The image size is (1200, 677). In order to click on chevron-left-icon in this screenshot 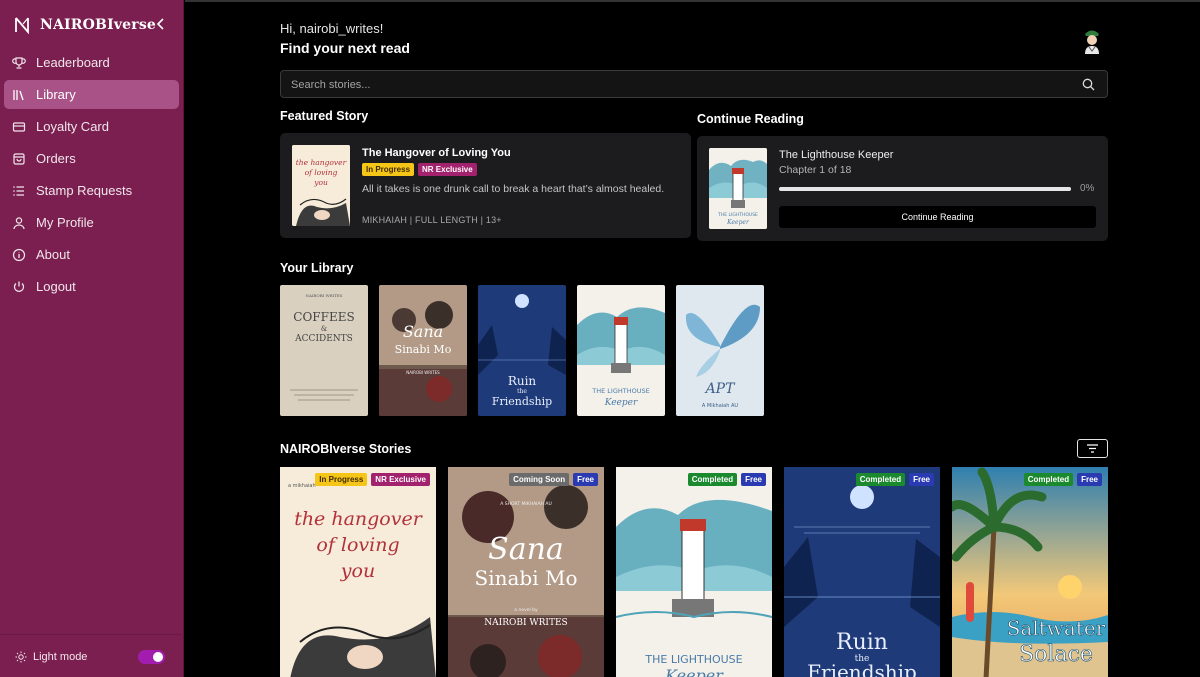, I will do `click(161, 24)`.